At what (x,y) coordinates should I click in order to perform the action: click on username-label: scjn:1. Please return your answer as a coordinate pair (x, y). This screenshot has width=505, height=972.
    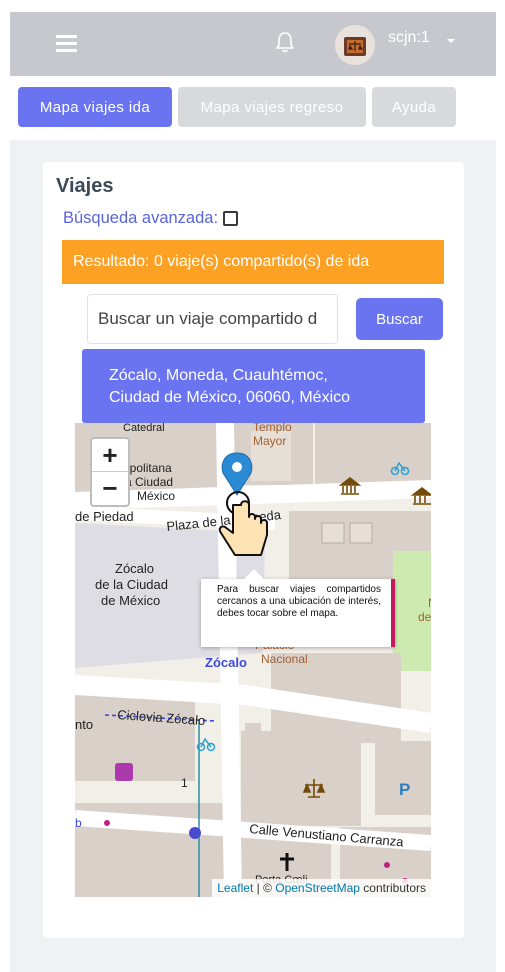
    Looking at the image, I should click on (409, 38).